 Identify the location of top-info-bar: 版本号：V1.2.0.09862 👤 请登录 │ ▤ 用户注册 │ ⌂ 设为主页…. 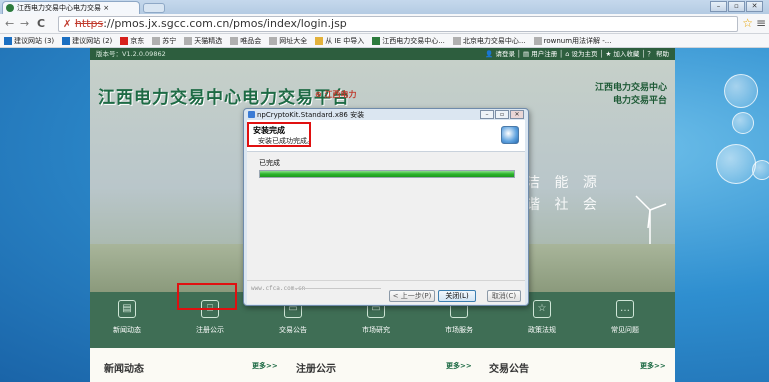
(382, 54).